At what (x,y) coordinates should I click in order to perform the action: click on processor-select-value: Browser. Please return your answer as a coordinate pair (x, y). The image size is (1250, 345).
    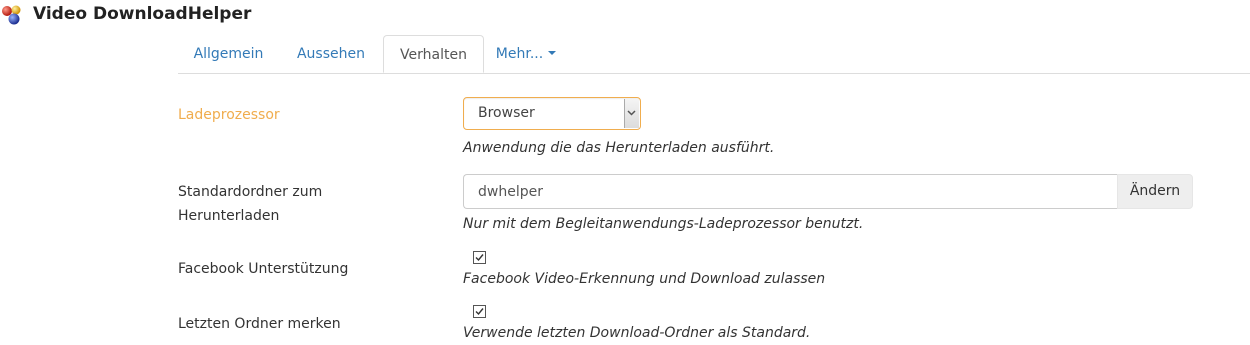
    Looking at the image, I should click on (506, 113).